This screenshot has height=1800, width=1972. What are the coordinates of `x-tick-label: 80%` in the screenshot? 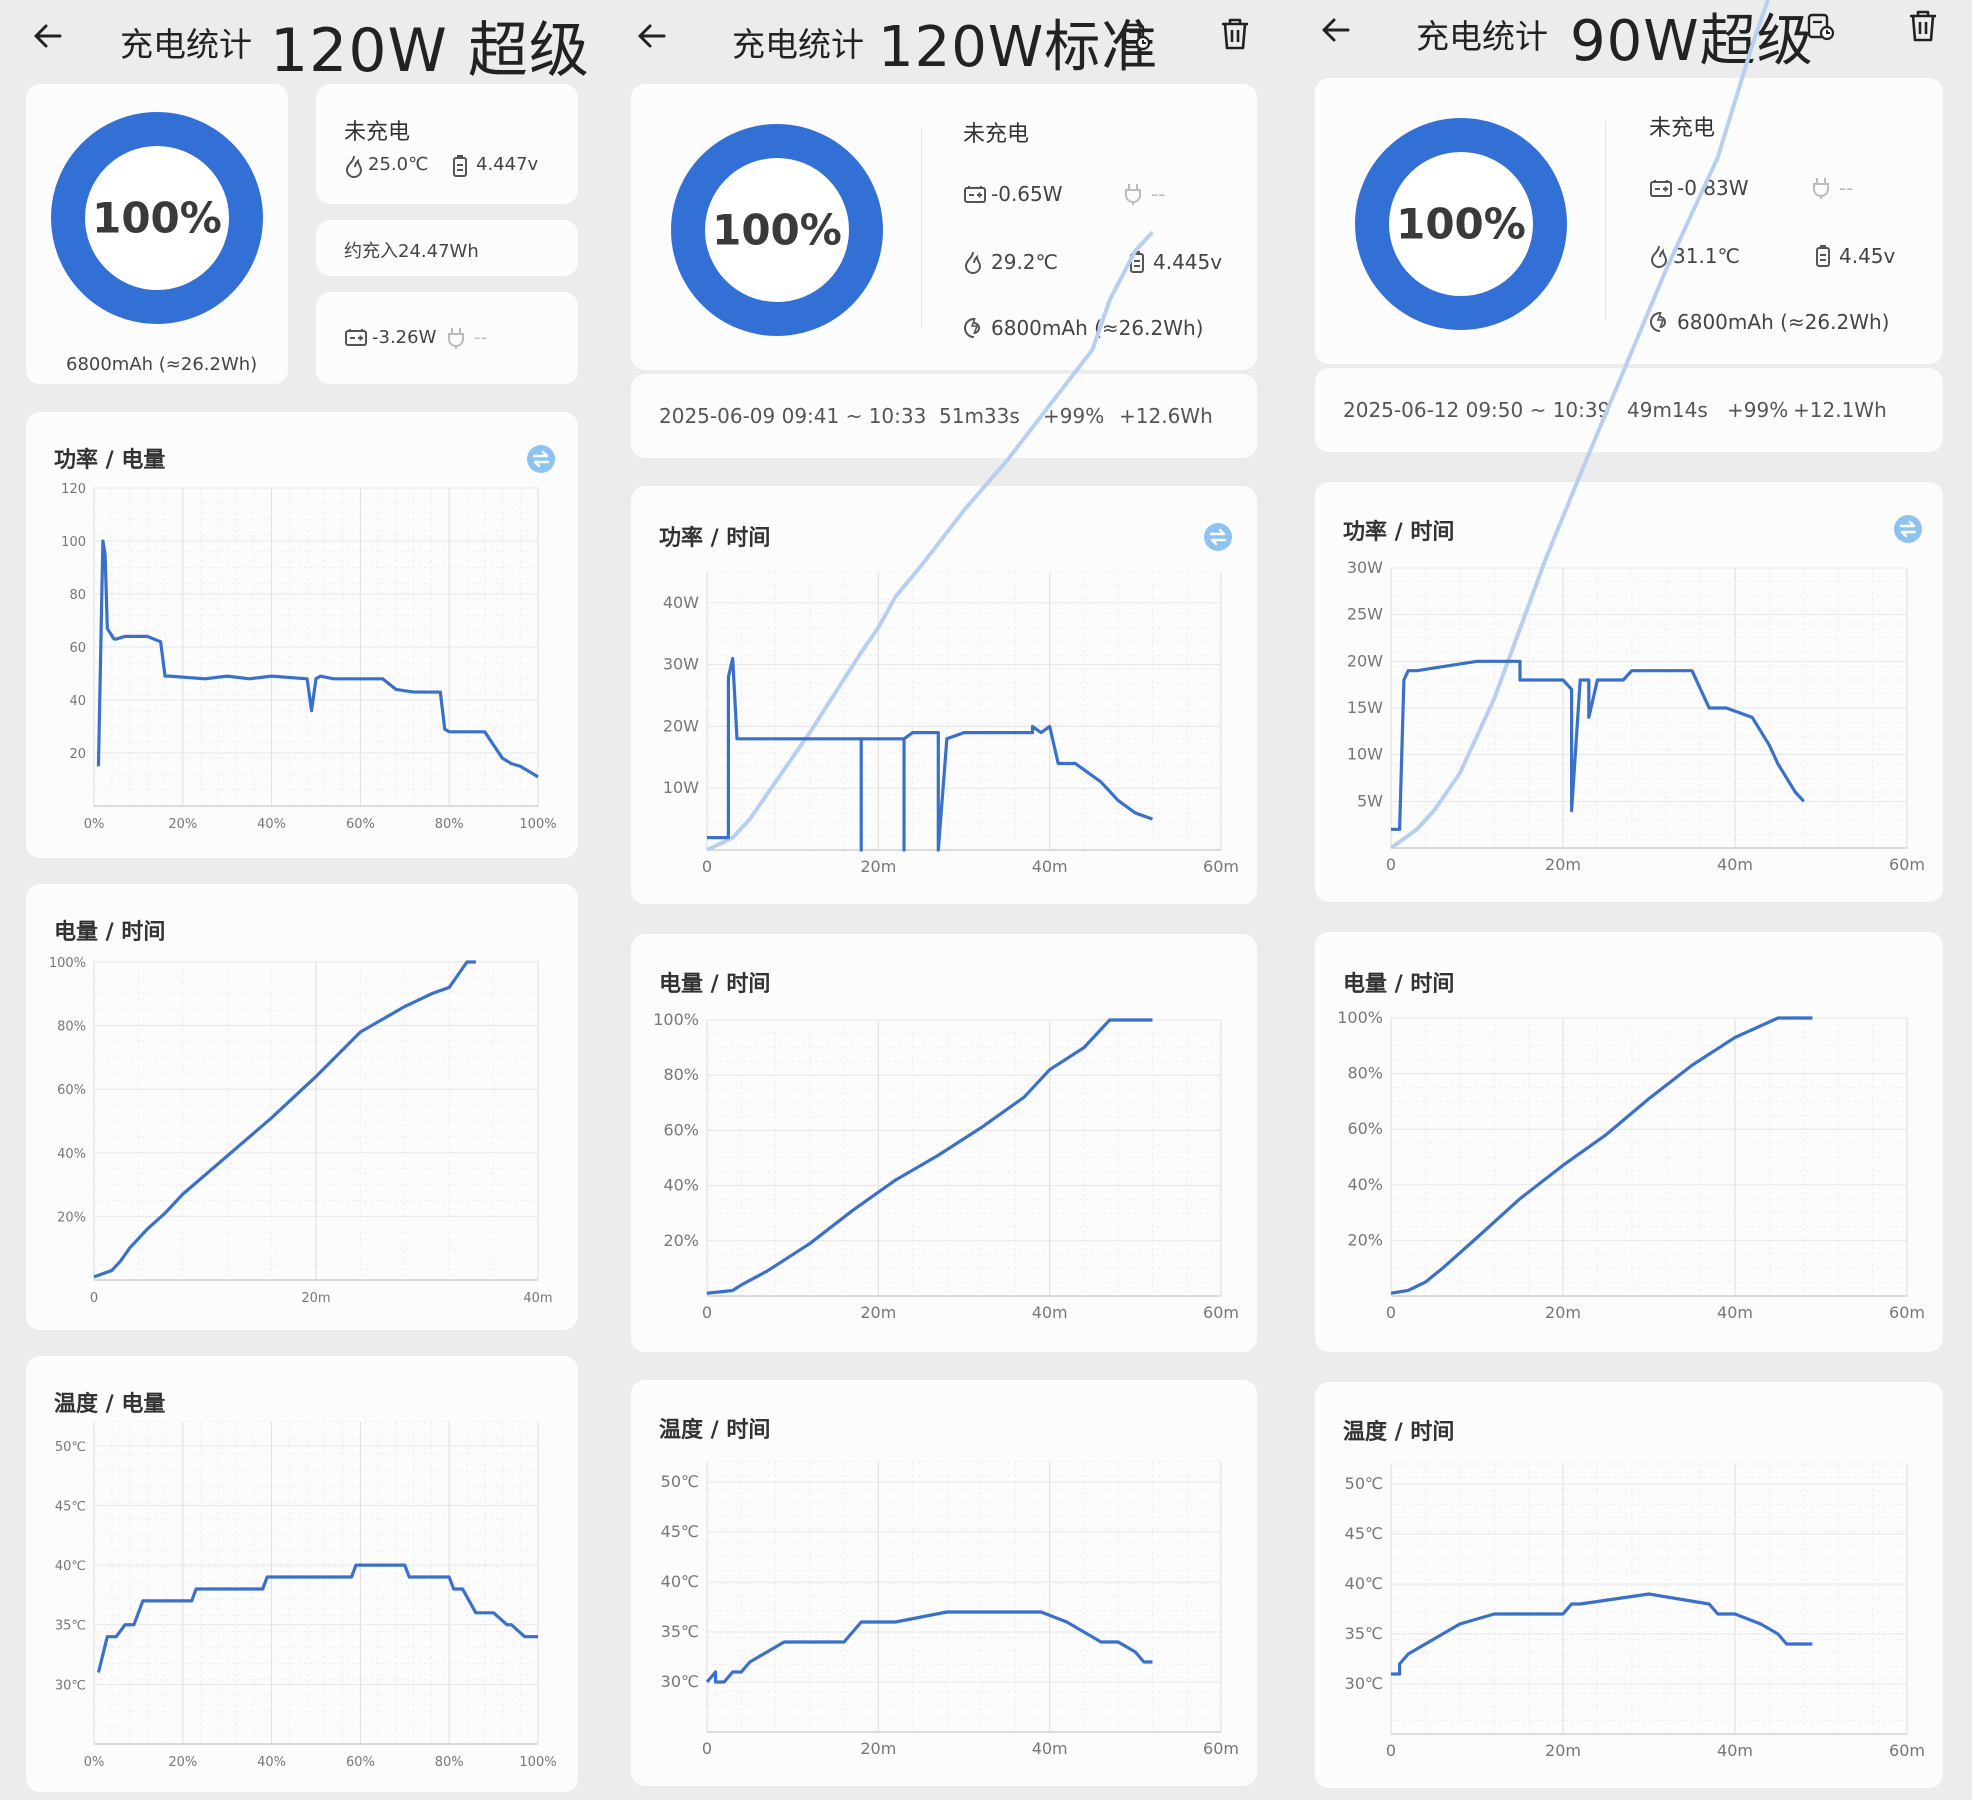 It's located at (449, 1762).